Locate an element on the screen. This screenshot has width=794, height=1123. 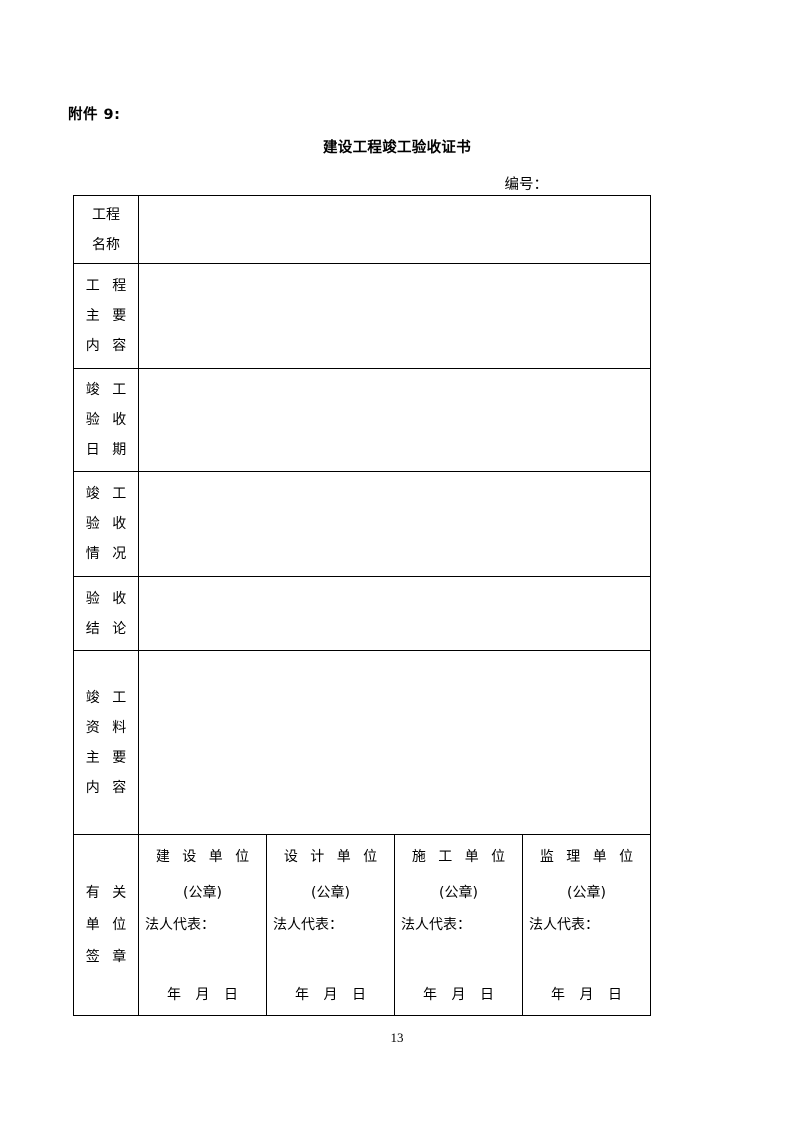
row-label-line: 名称 is located at coordinates (106, 244).